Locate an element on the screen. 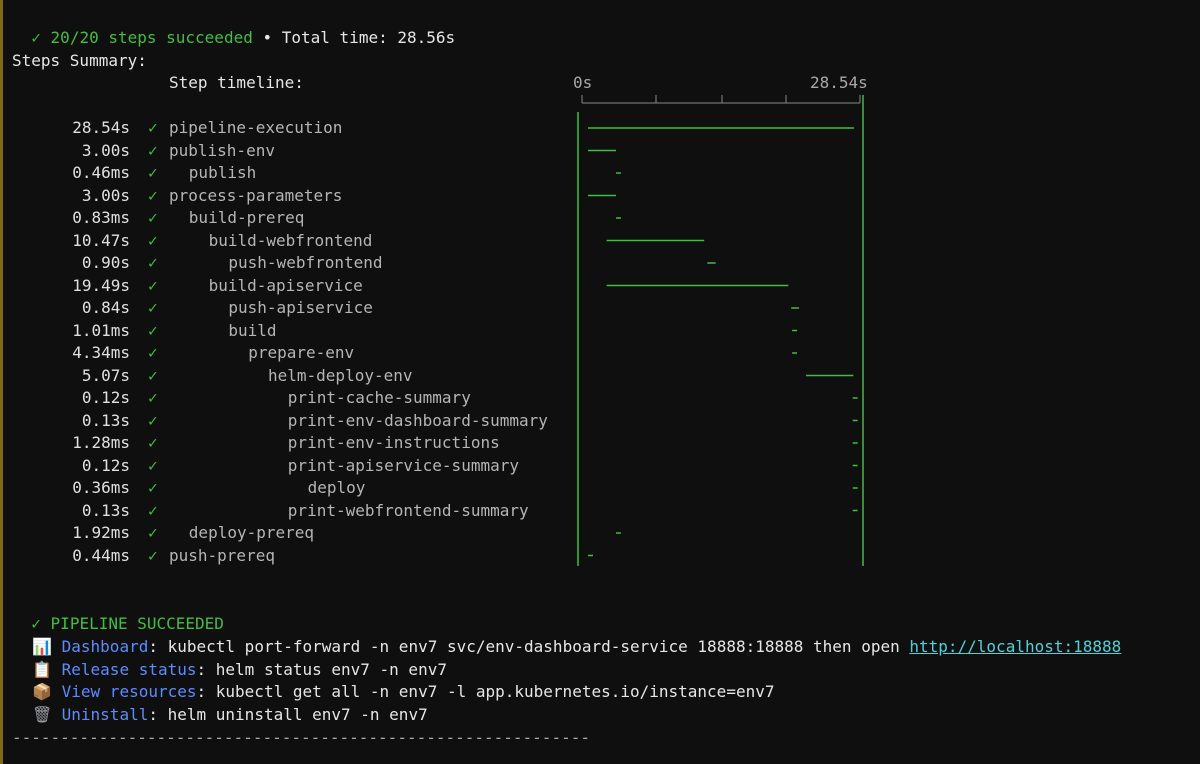 Image resolution: width=1200 pixels, height=764 pixels. step-name: helm-deploy-env is located at coordinates (340, 375).